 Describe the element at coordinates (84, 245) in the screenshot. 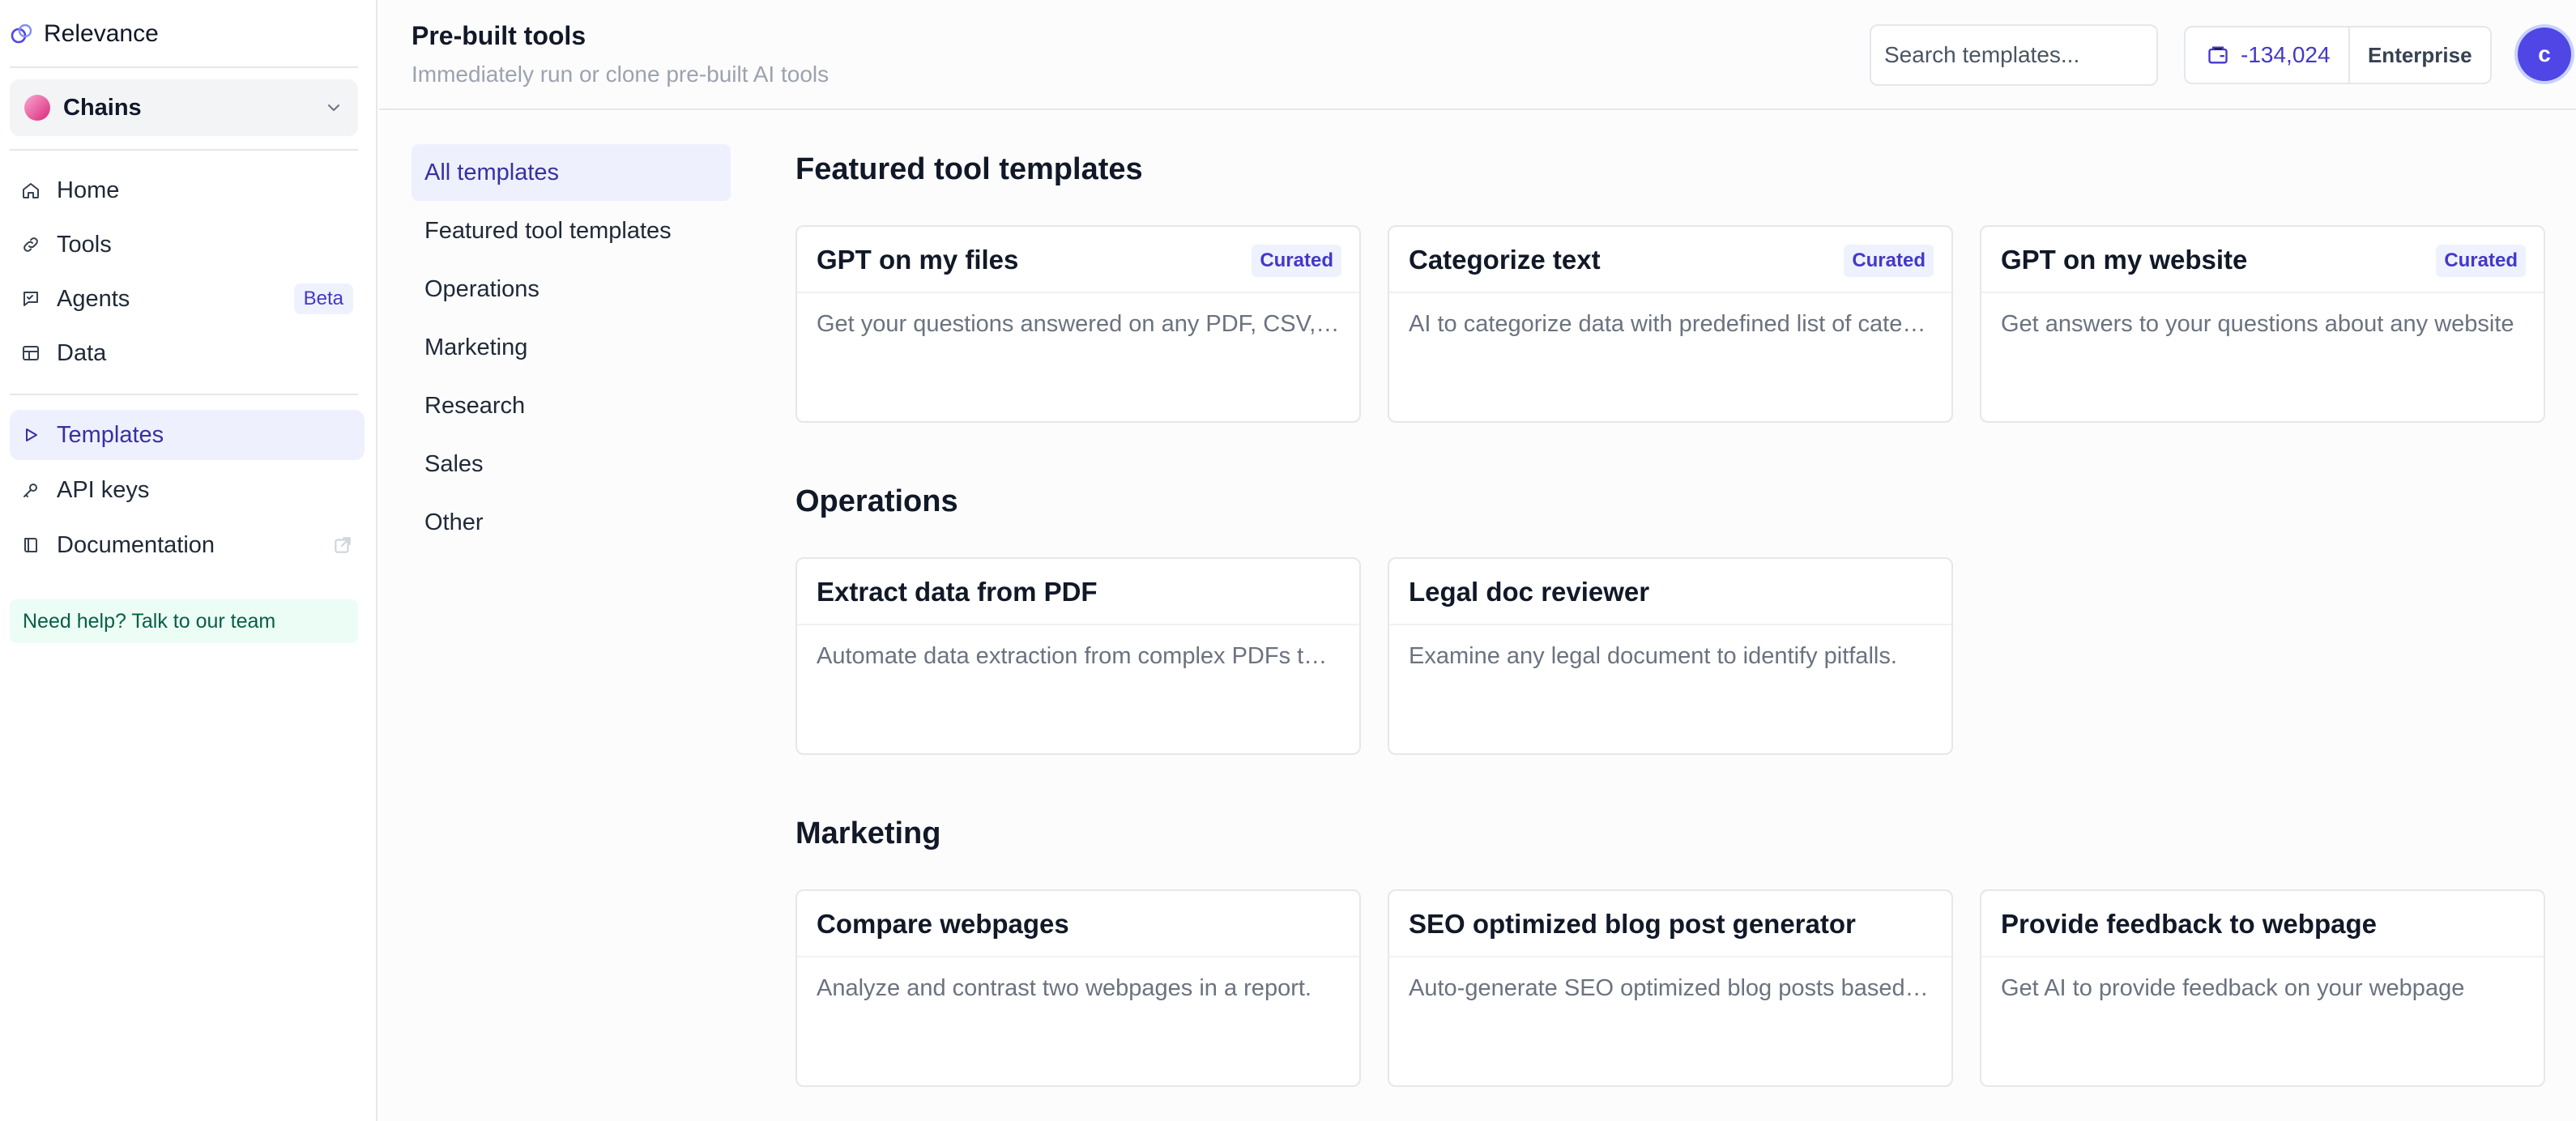

I see `nav-label: Tools` at that location.